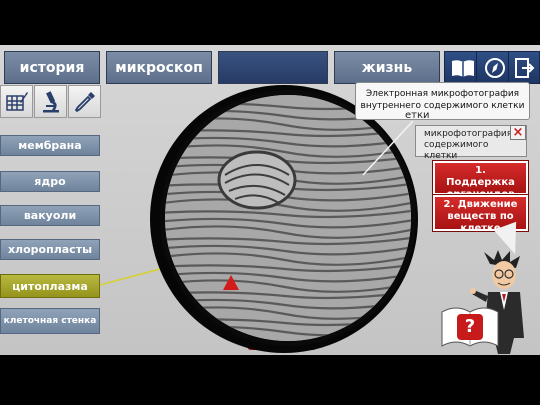 This screenshot has height=405, width=540. I want to click on info-panel-title: микрофотография содержимого клетки, so click(468, 145).